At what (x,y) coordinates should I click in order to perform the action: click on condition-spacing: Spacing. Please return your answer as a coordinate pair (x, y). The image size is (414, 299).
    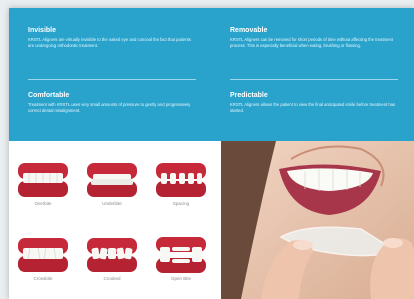
    Looking at the image, I should click on (181, 183).